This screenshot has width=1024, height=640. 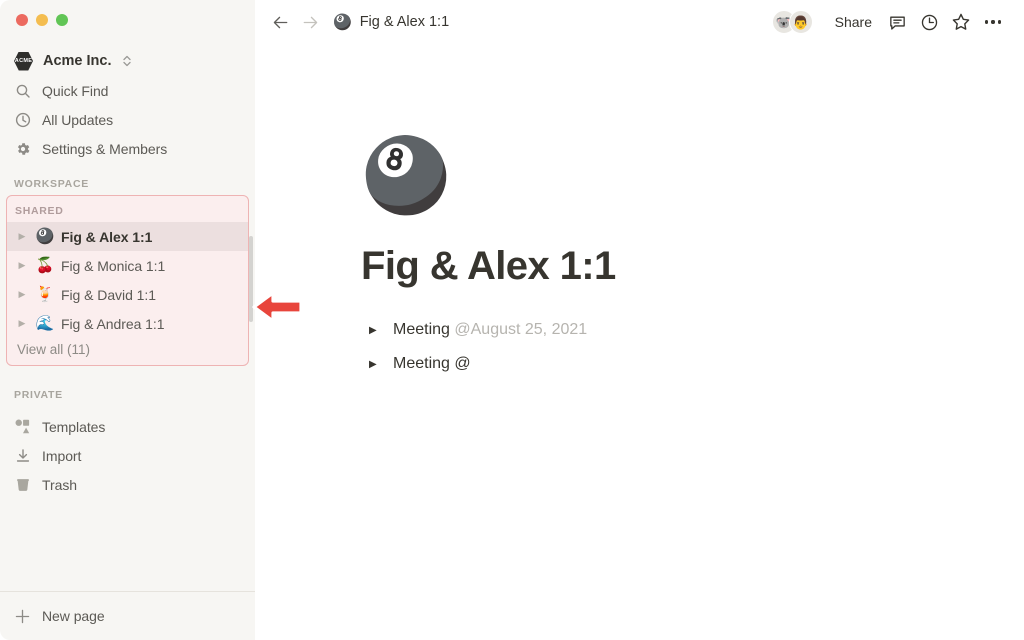 I want to click on breadcrumb-emoji-icon: 🎱, so click(x=342, y=22).